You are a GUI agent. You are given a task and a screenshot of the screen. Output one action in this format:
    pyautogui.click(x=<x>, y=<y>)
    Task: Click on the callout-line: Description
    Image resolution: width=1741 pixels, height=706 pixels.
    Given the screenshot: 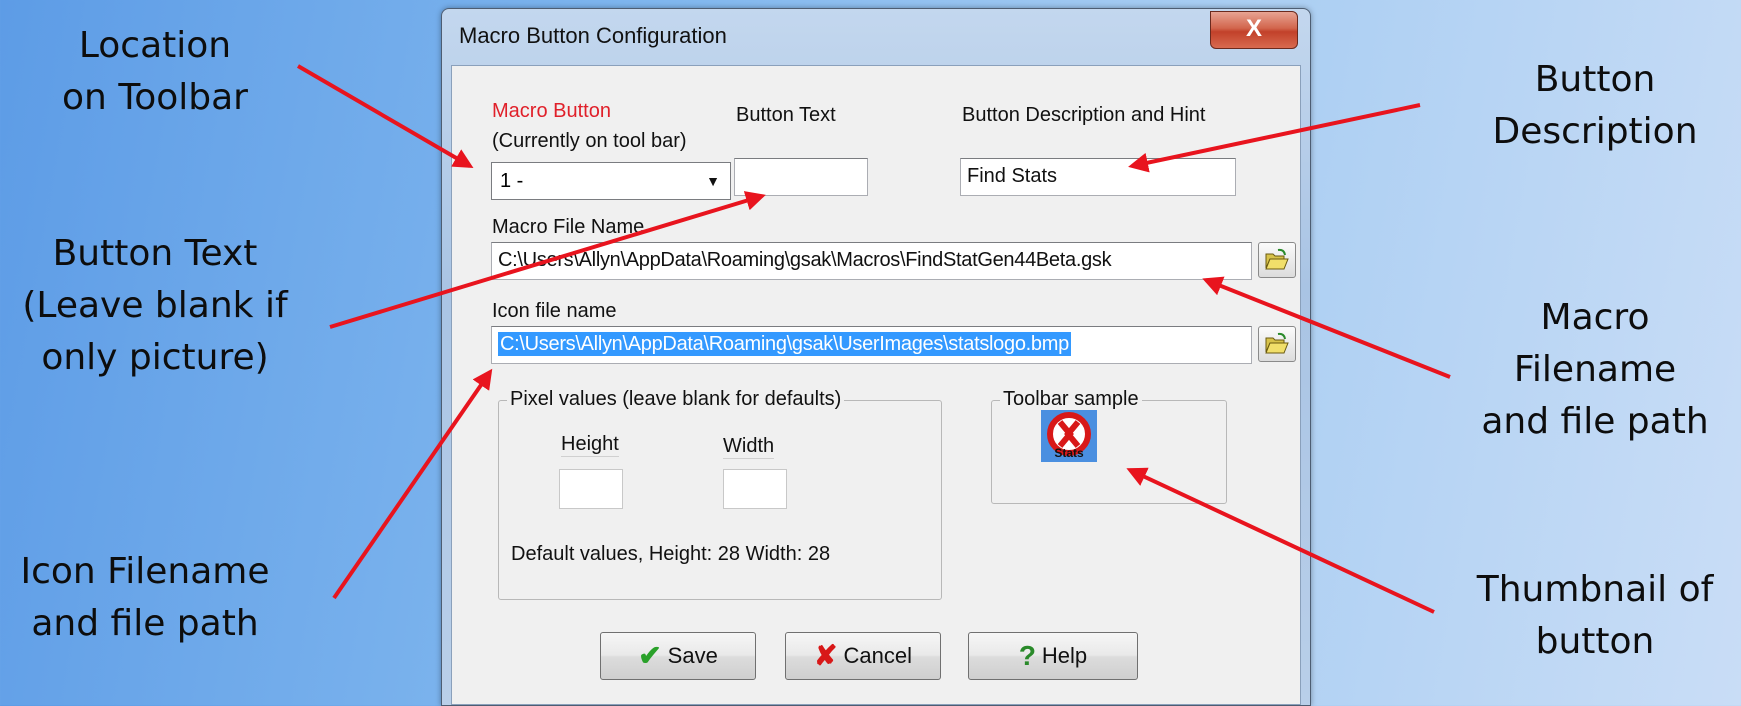 What is the action you would take?
    pyautogui.click(x=1595, y=131)
    